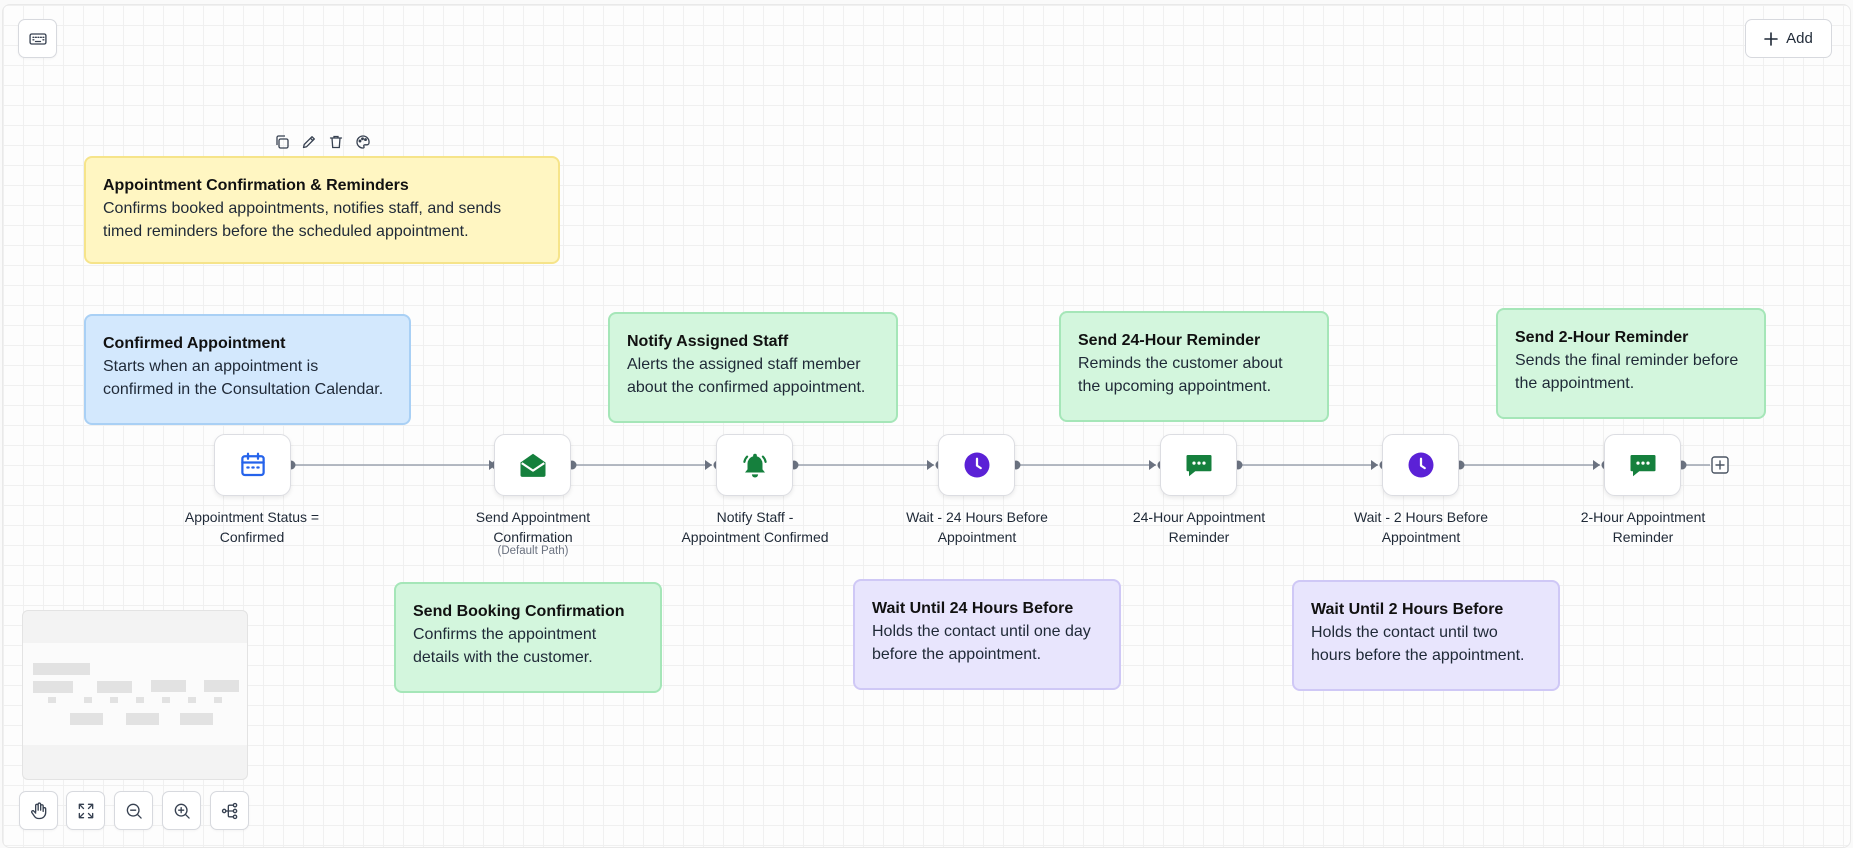 This screenshot has width=1853, height=848. I want to click on pan-mode-button, so click(38, 810).